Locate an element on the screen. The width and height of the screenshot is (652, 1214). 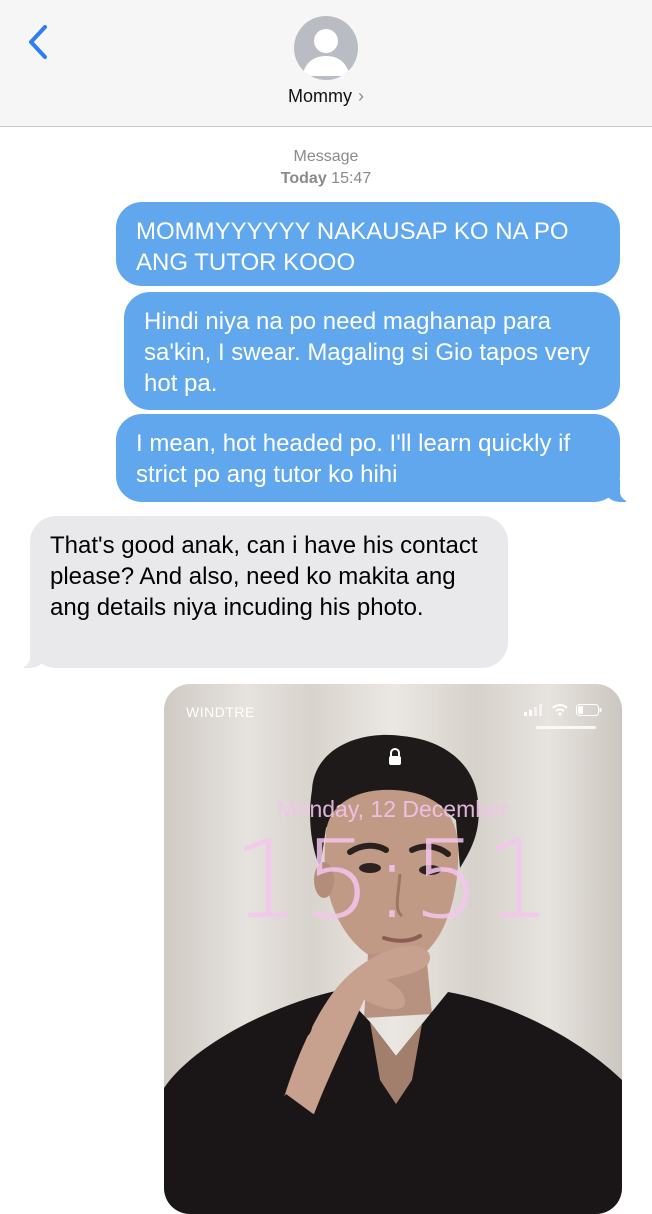
person-silhouette-icon is located at coordinates (326, 52).